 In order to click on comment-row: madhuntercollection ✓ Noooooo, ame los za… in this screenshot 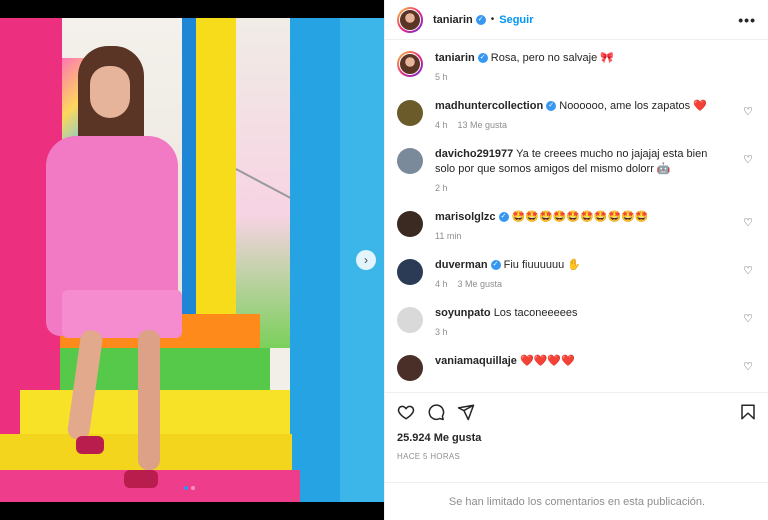, I will do `click(577, 116)`.